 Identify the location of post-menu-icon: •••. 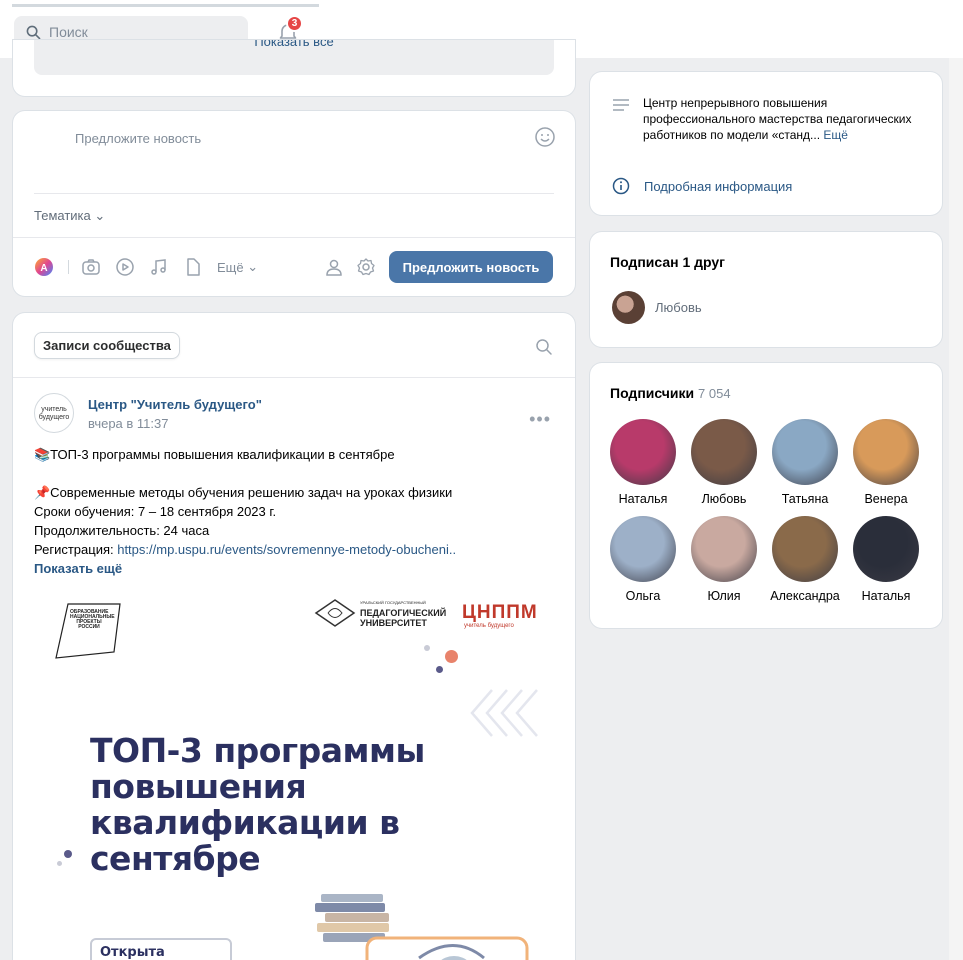
(540, 419).